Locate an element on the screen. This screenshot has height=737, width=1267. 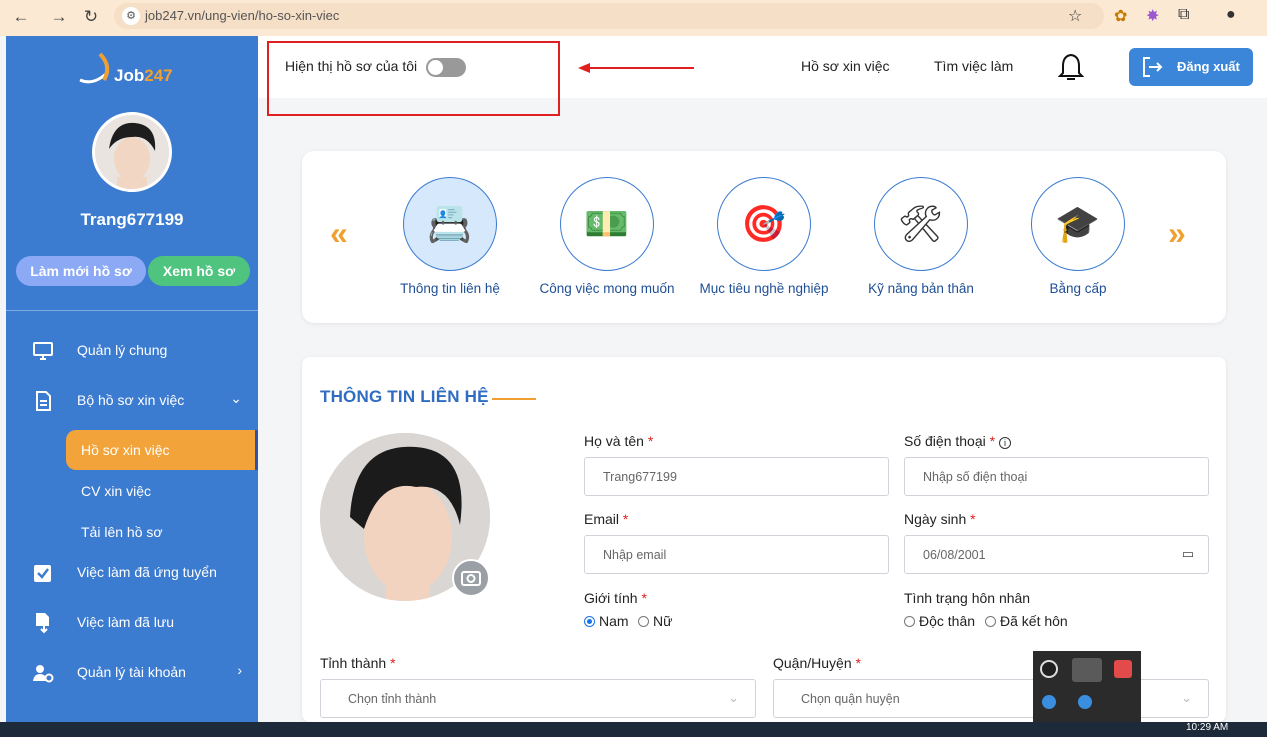
os-taskbar is located at coordinates (633, 729).